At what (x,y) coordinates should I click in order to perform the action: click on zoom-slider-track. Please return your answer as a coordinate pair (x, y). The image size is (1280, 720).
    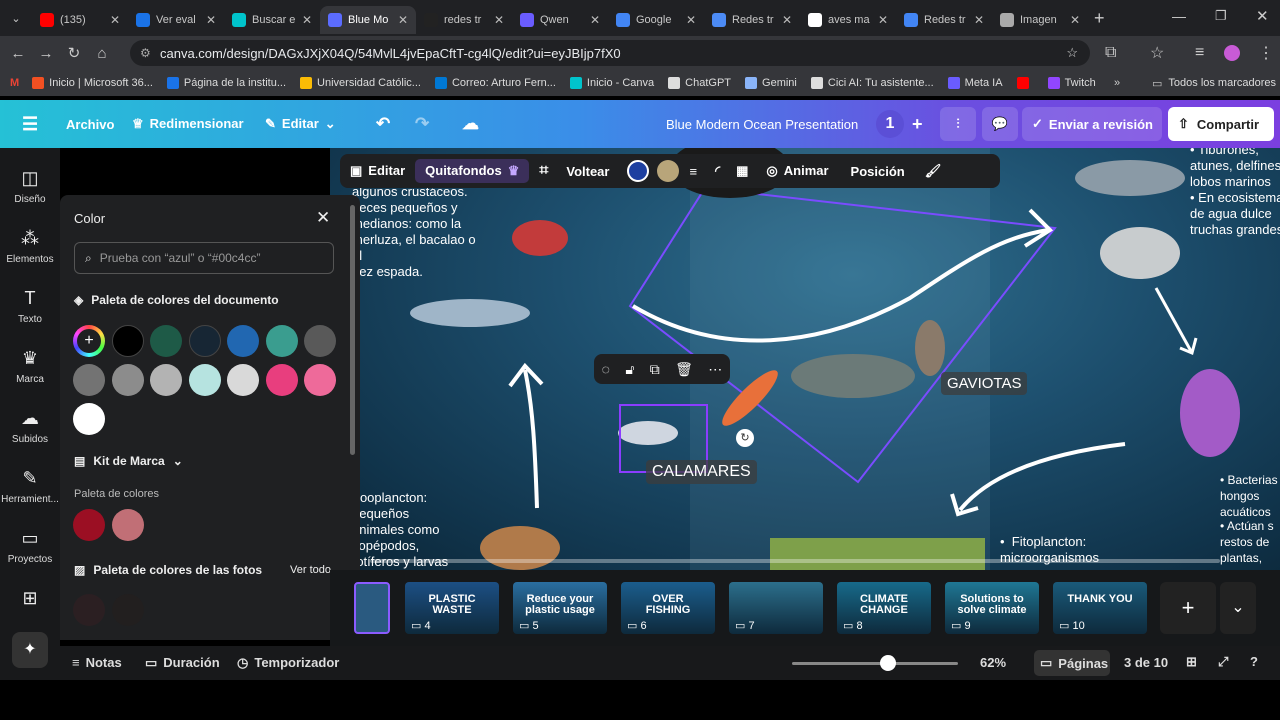
    Looking at the image, I should click on (875, 663).